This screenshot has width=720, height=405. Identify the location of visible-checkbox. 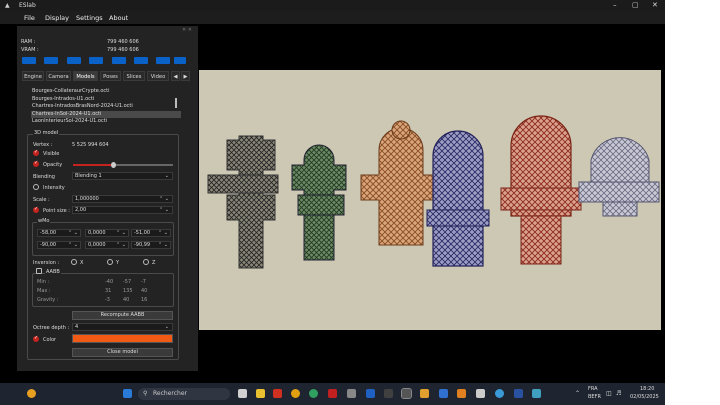
(36, 152).